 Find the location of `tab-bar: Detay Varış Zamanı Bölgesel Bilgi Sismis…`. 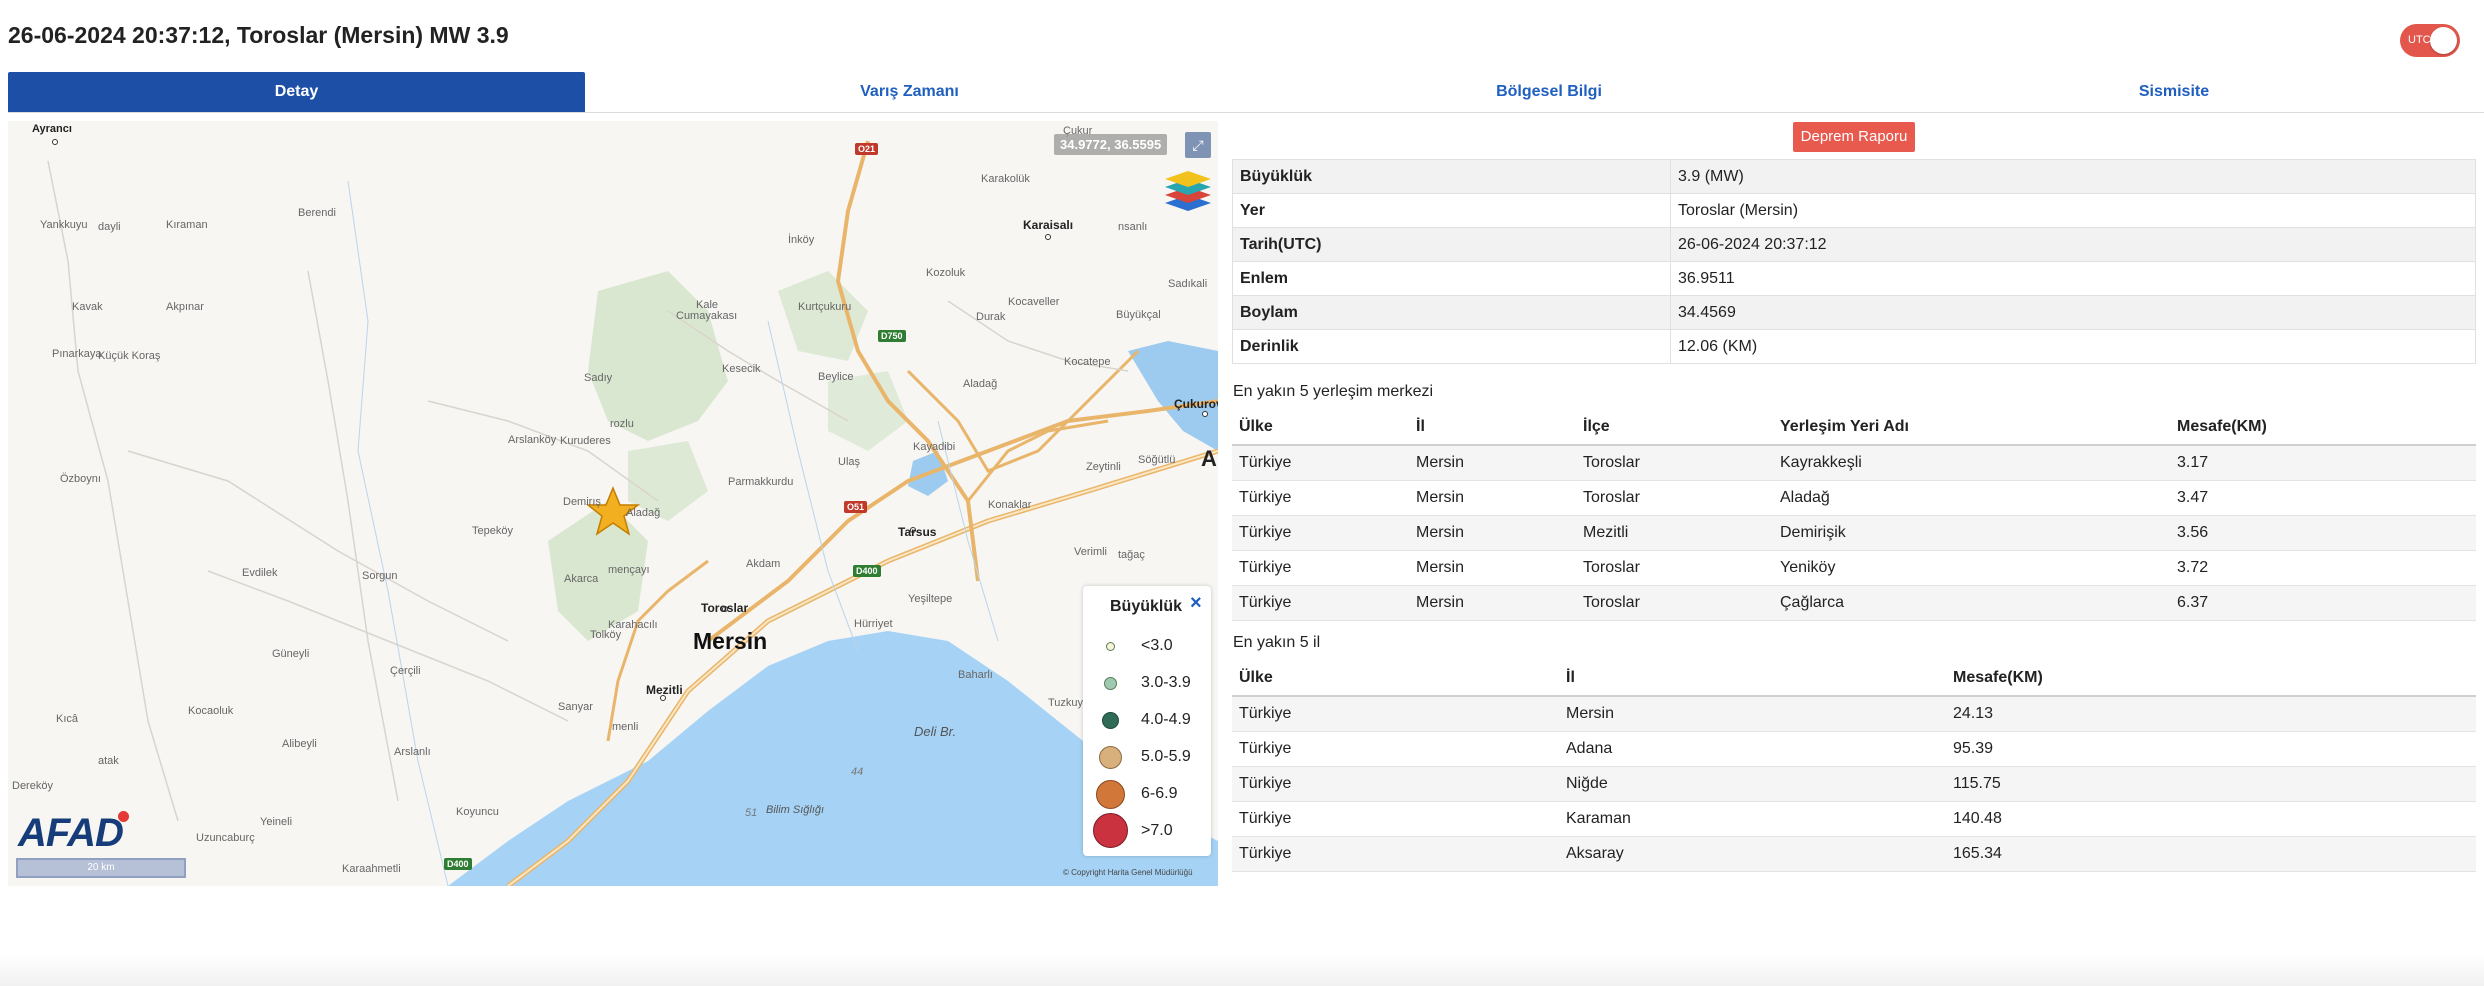

tab-bar: Detay Varış Zamanı Bölgesel Bilgi Sismis… is located at coordinates (1246, 92).